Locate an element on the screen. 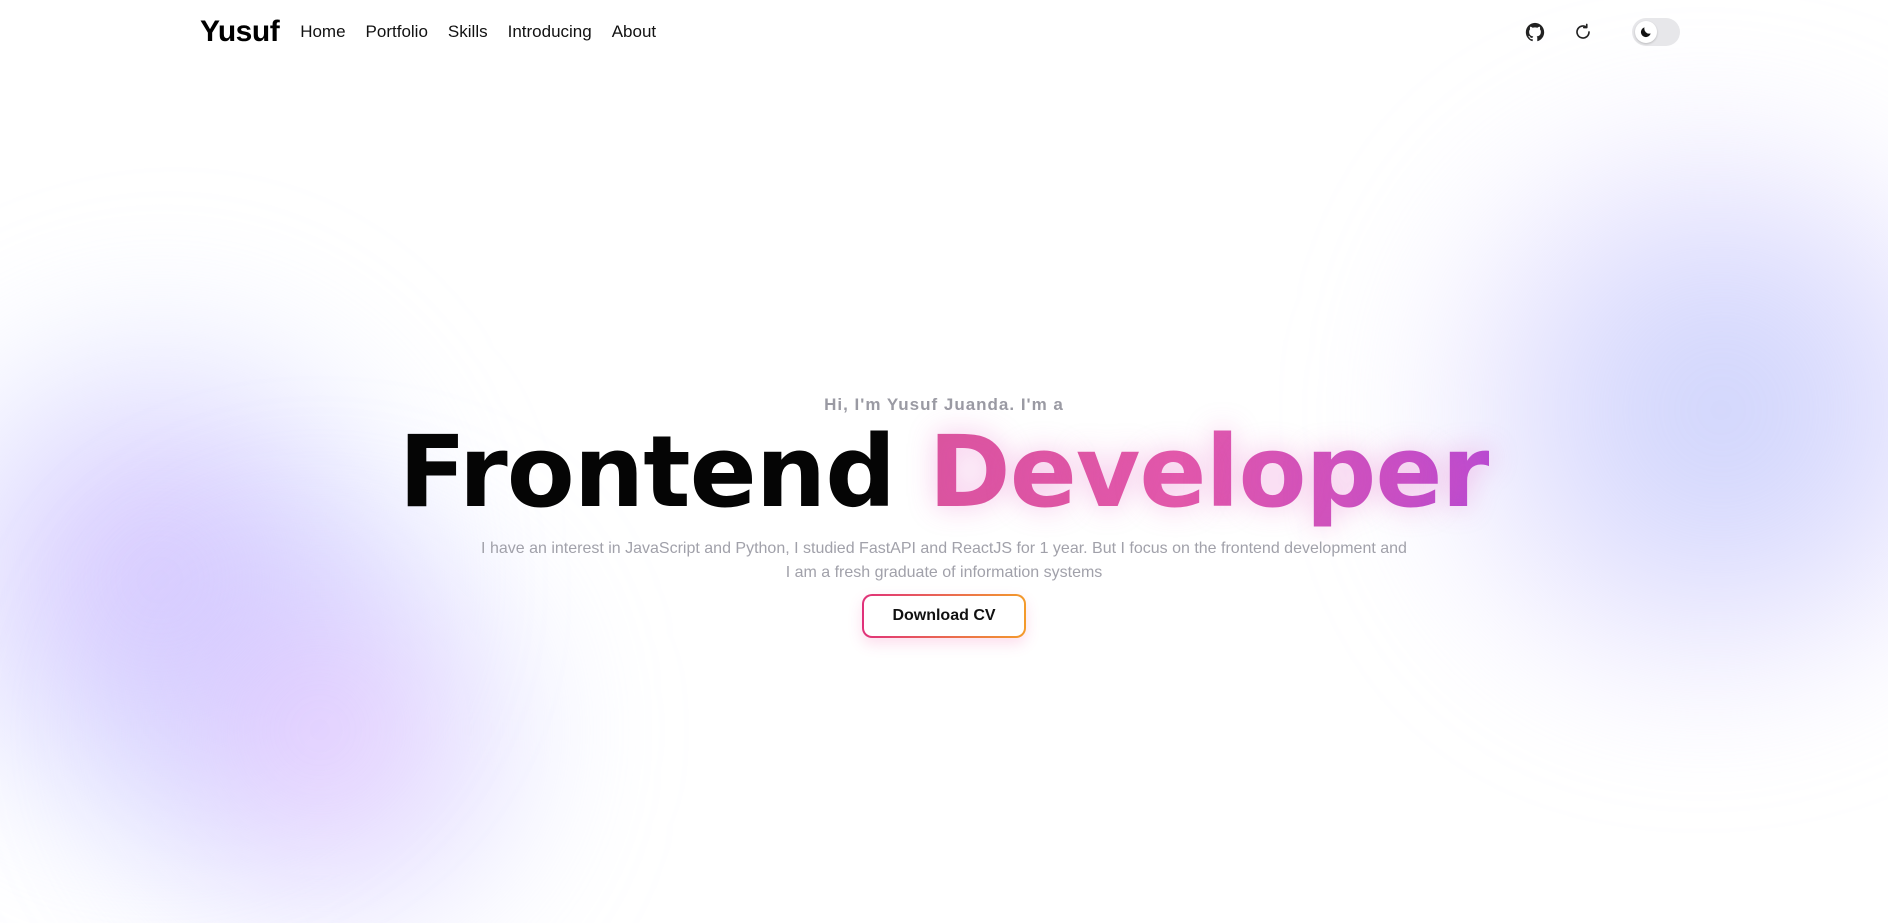 This screenshot has width=1888, height=923. nav-link-portfolio: Portfolio is located at coordinates (397, 32).